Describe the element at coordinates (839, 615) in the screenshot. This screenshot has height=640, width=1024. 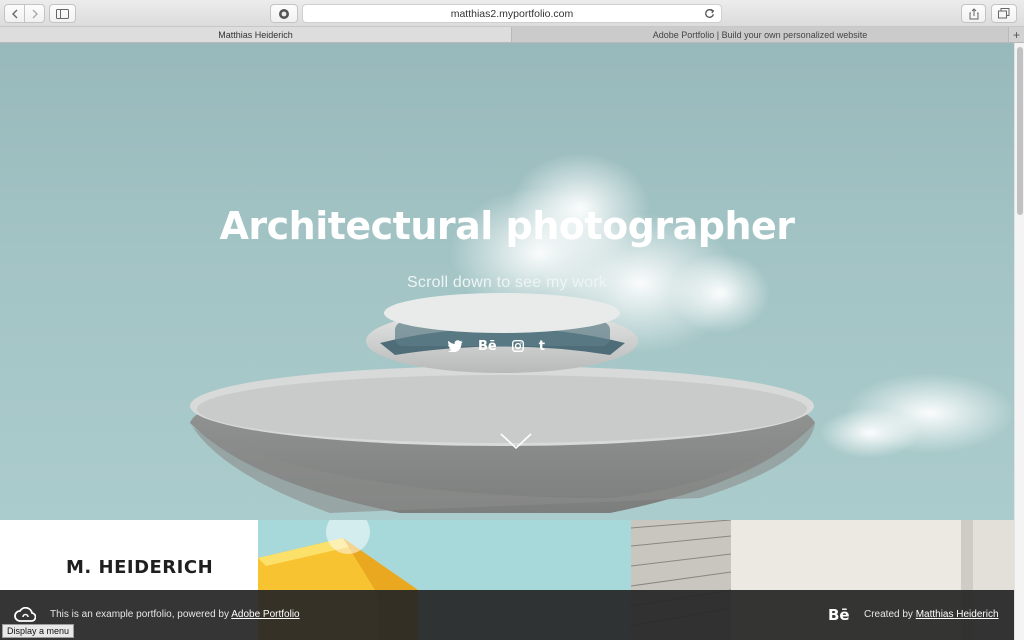
I see `behance-logo-icon: Bē` at that location.